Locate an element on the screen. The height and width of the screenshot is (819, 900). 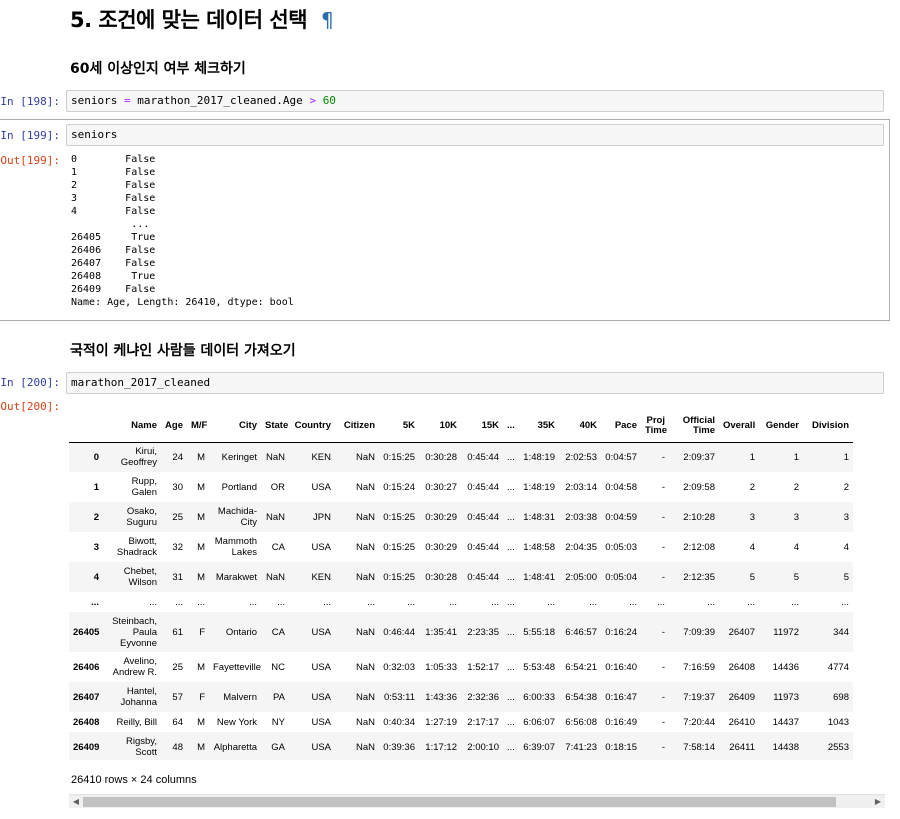
anchor-link-icon: ¶ is located at coordinates (327, 20).